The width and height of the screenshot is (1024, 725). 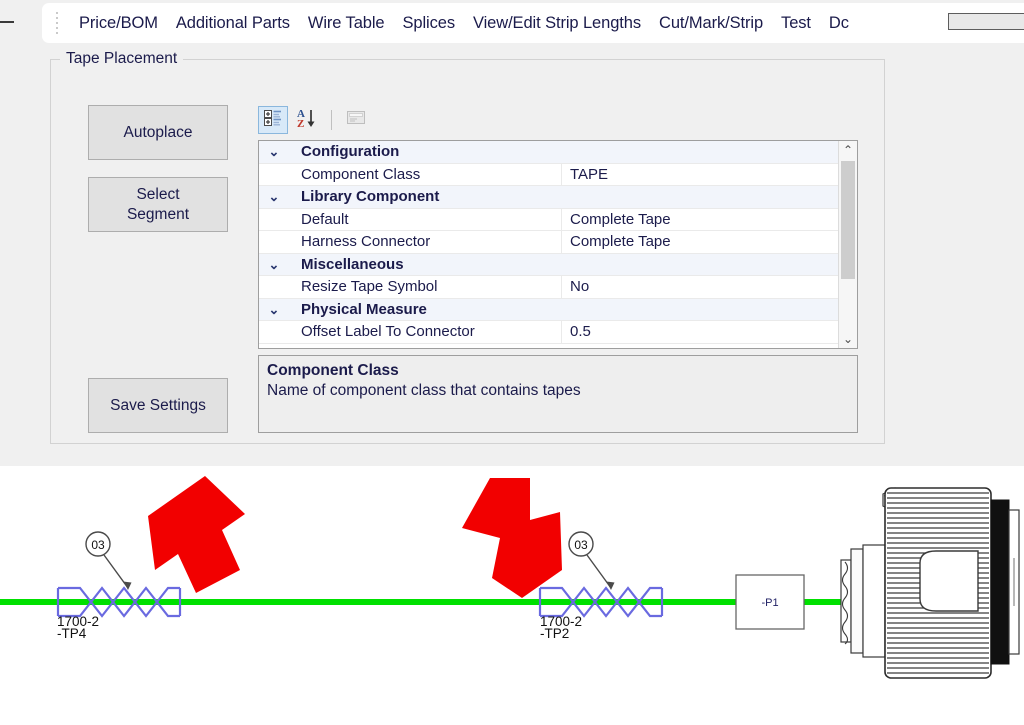 What do you see at coordinates (369, 287) in the screenshot?
I see `property-label: Resize Tape Symbol` at bounding box center [369, 287].